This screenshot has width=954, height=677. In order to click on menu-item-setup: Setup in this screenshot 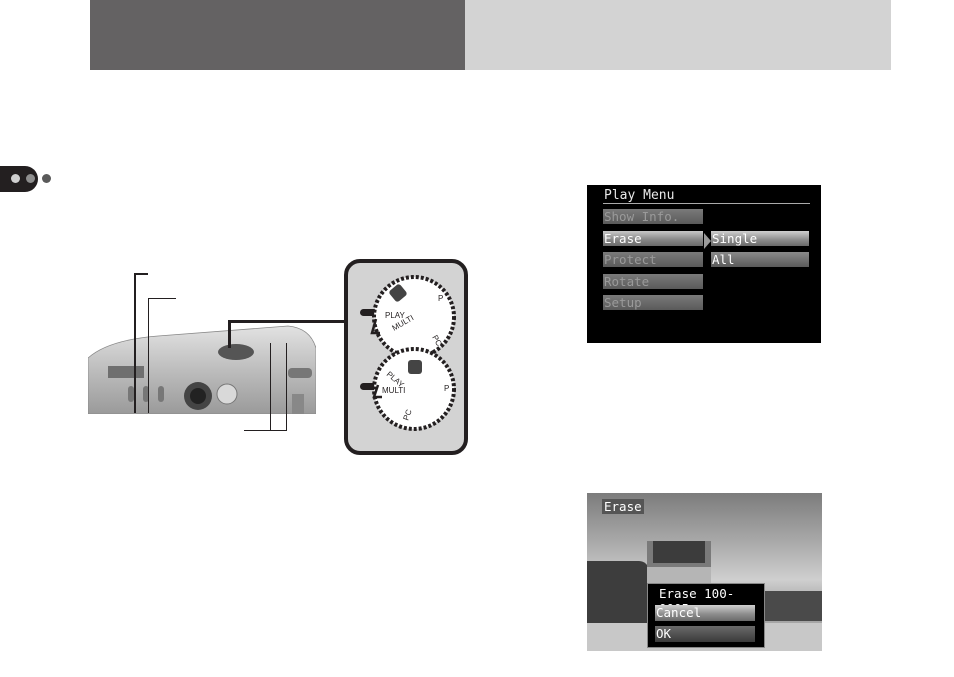, I will do `click(653, 302)`.